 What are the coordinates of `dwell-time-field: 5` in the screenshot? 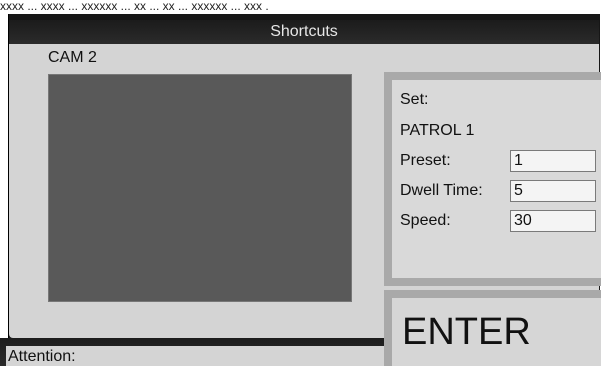 It's located at (553, 191).